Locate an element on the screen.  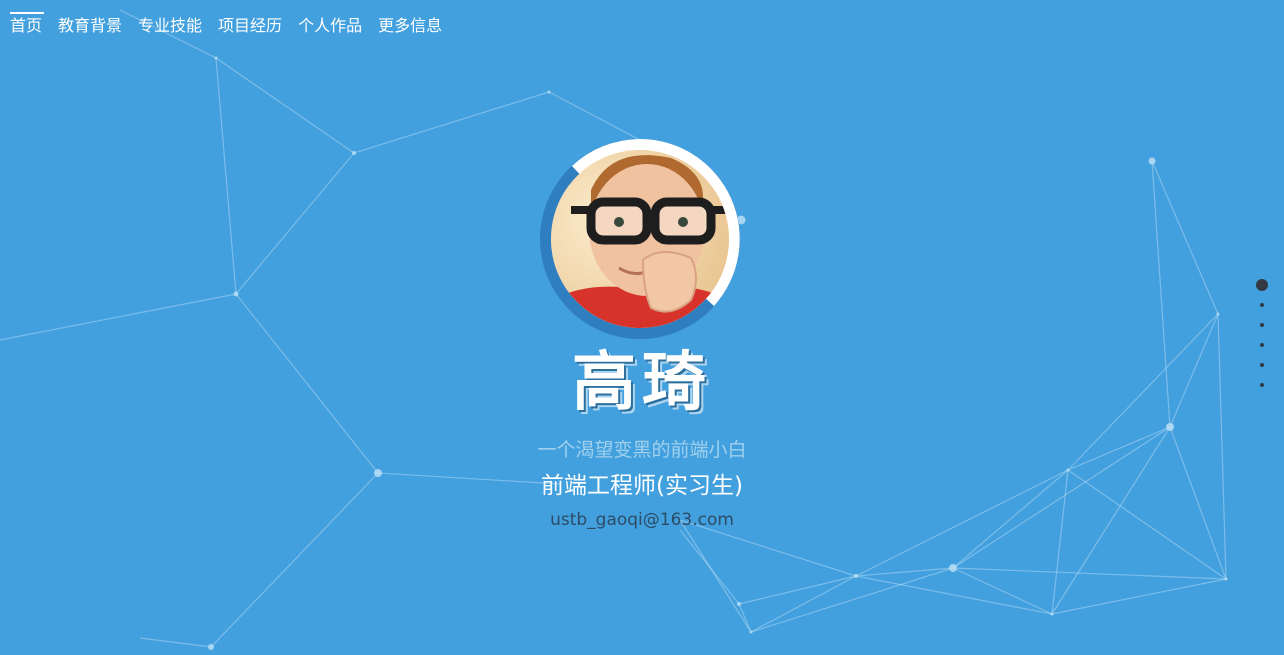
child-with-glasses-avatar-icon is located at coordinates (640, 239).